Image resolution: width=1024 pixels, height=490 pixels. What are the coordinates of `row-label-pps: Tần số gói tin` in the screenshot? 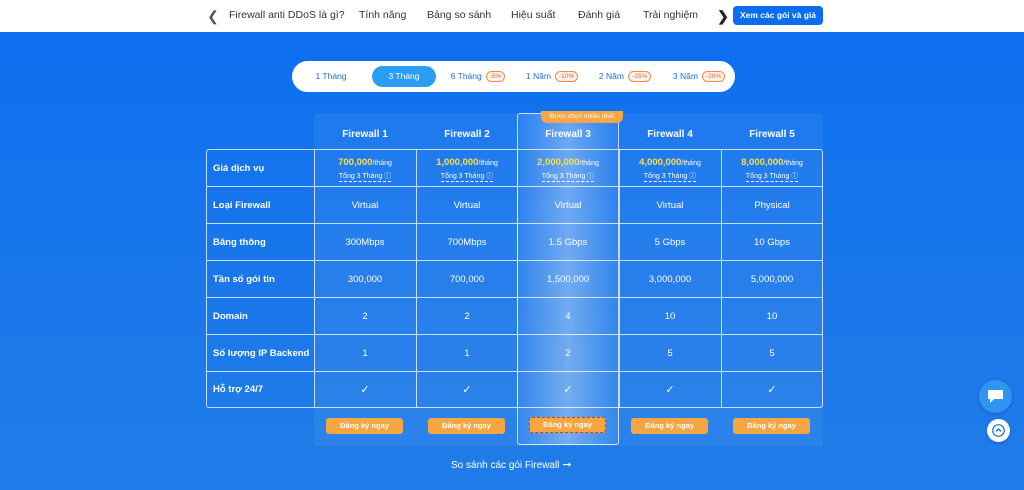 It's located at (244, 279).